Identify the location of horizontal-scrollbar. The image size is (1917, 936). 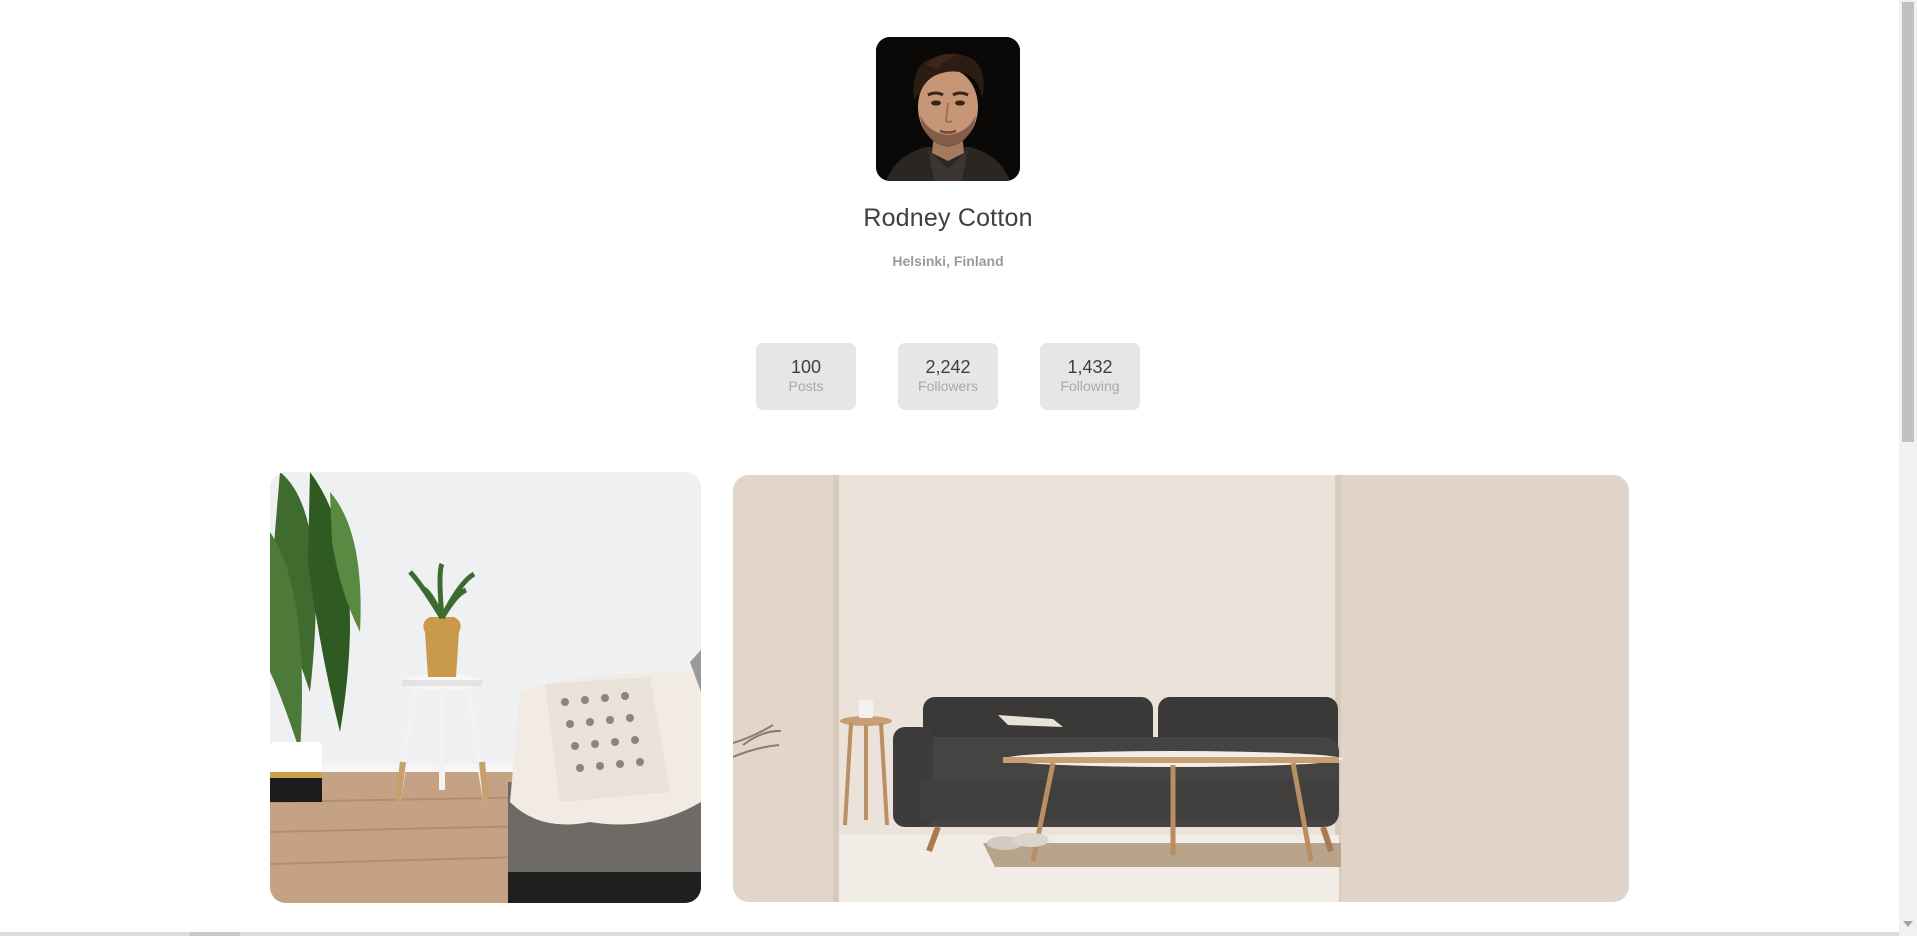
(949, 934).